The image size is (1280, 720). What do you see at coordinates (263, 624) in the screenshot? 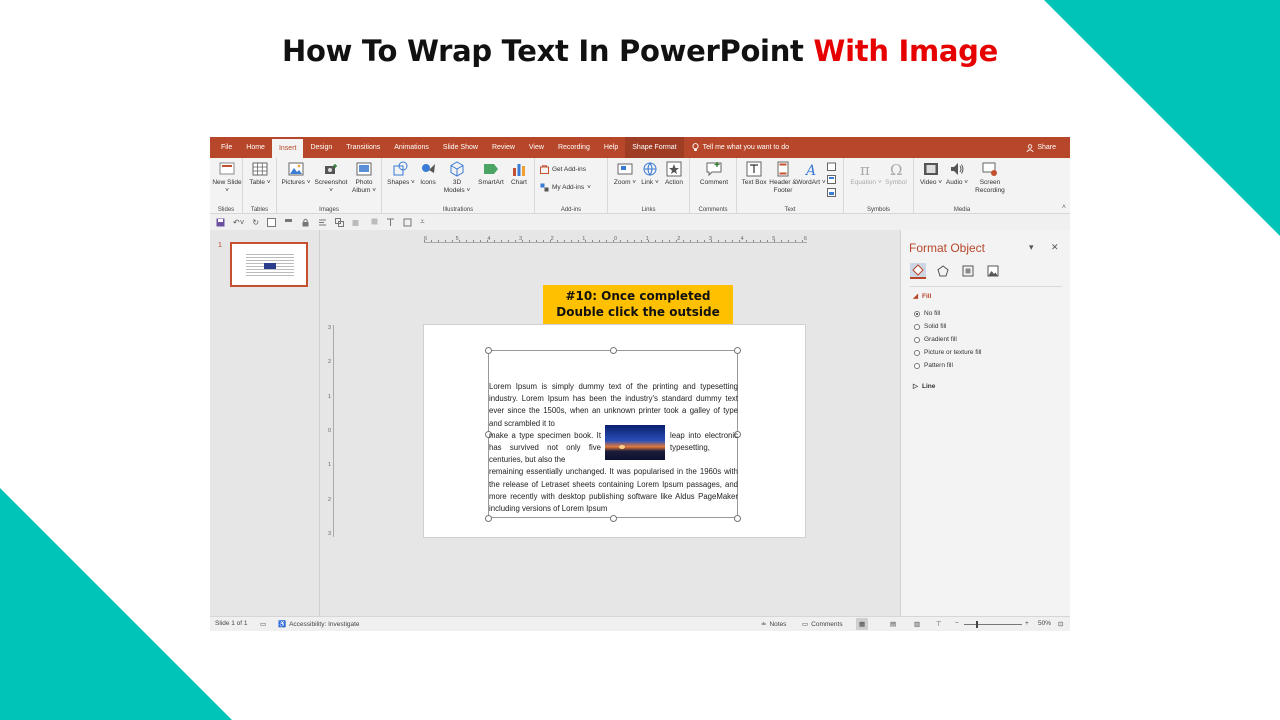
I see `spell-check-icon: ▭` at bounding box center [263, 624].